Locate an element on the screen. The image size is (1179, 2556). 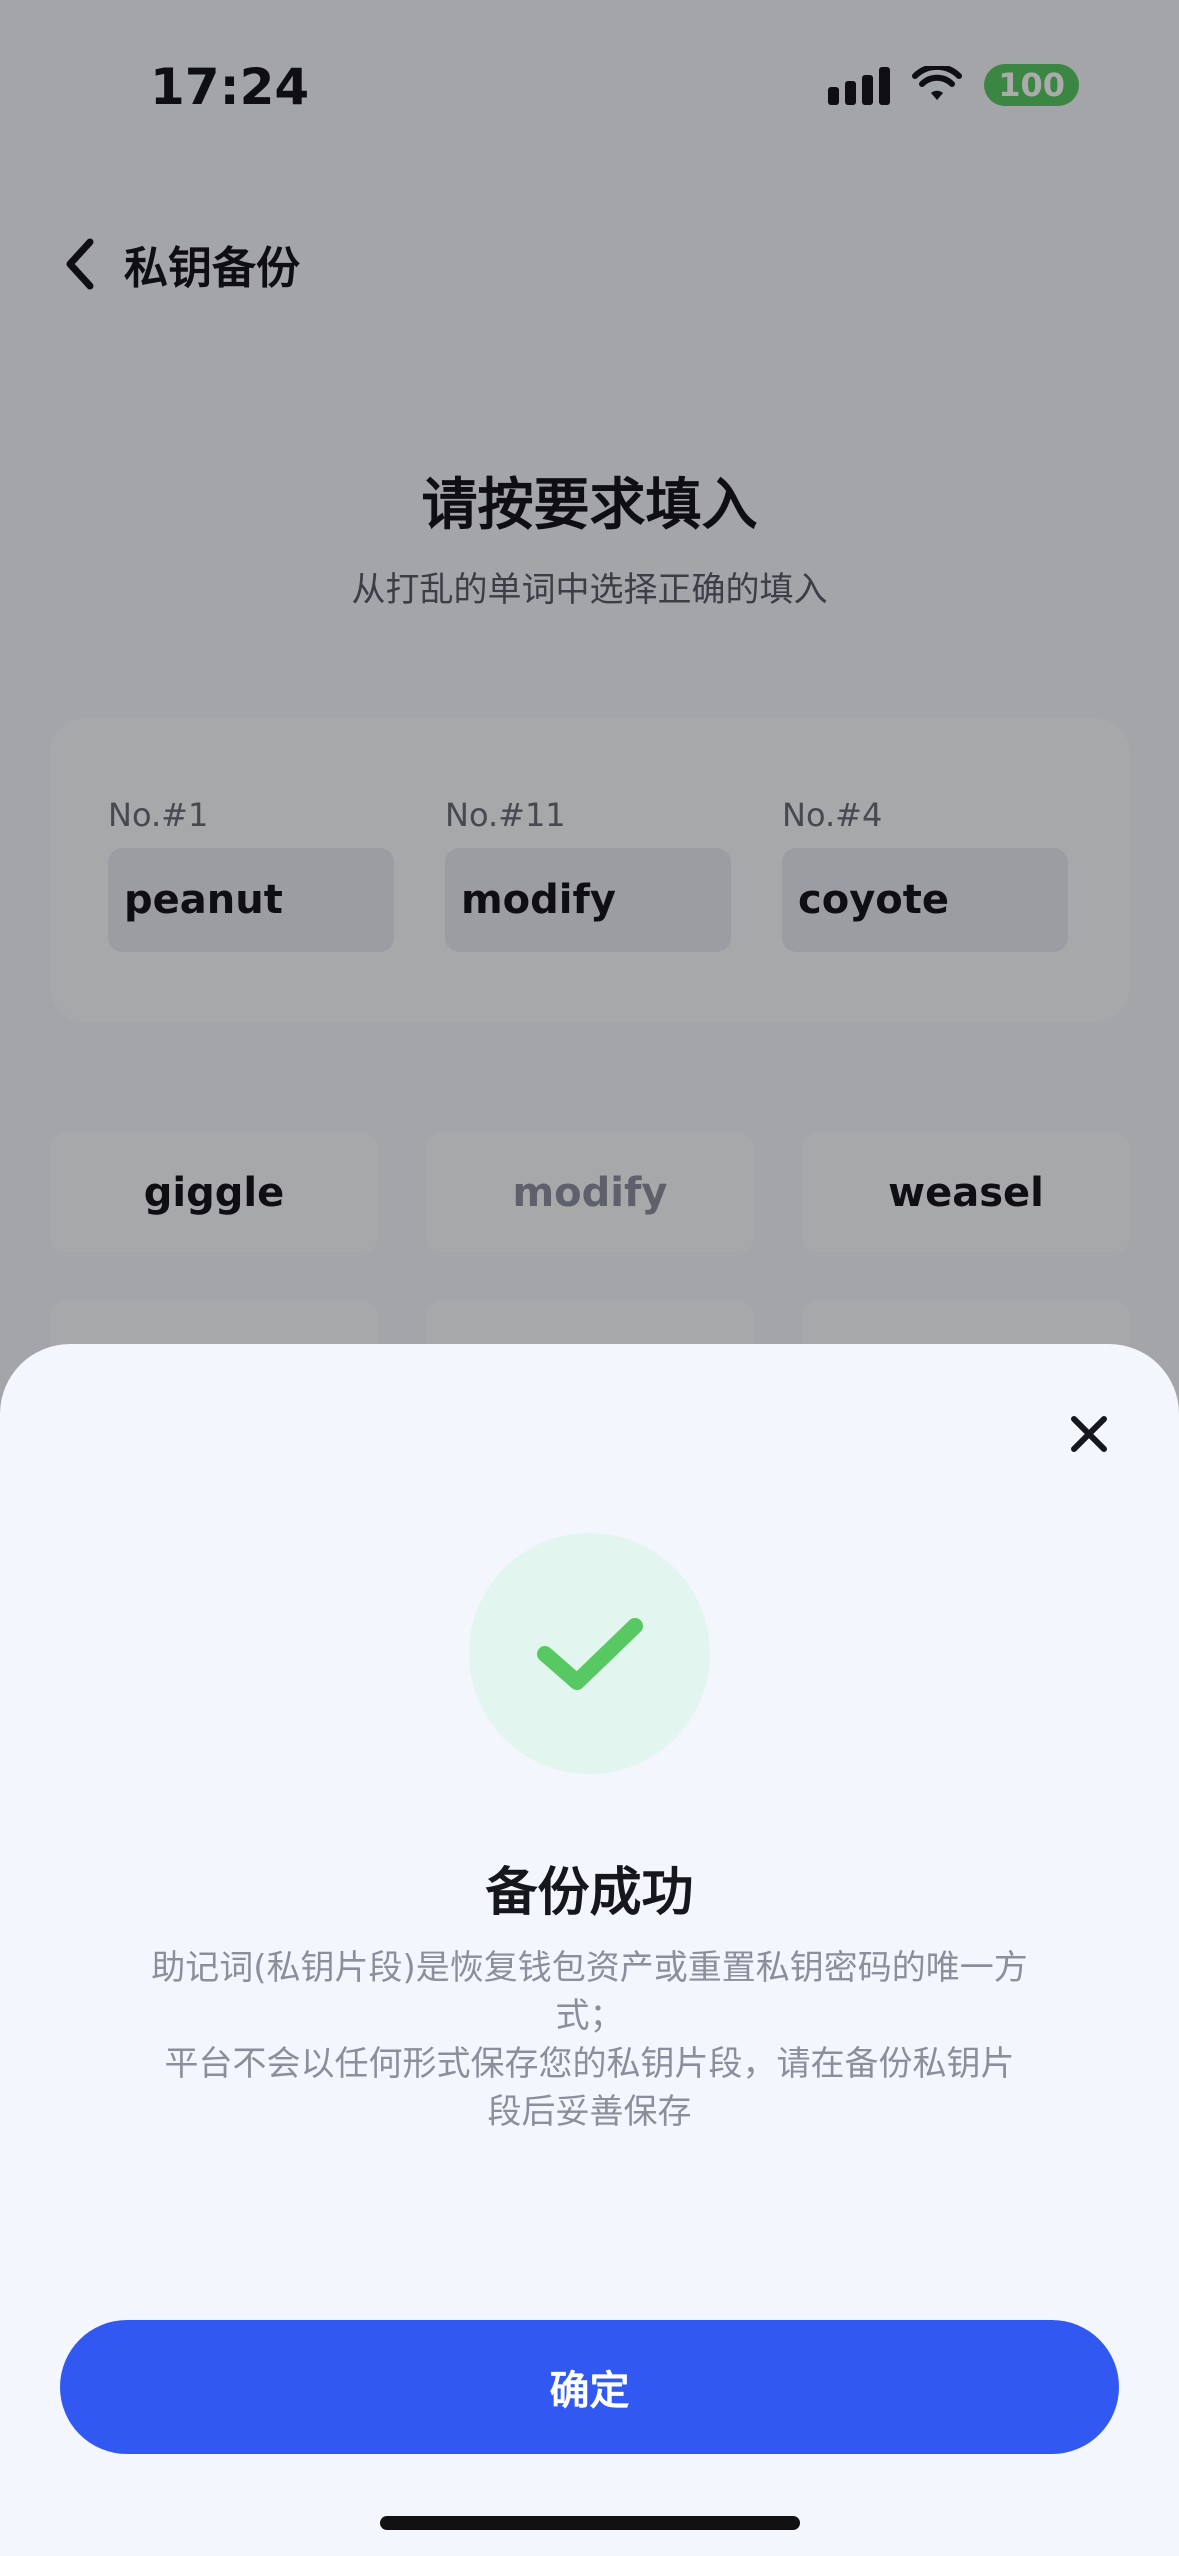
description-line: 平台不会以任何形式保存您的私钥片段，请在备份私钥片段后妥善保存 is located at coordinates (589, 2088).